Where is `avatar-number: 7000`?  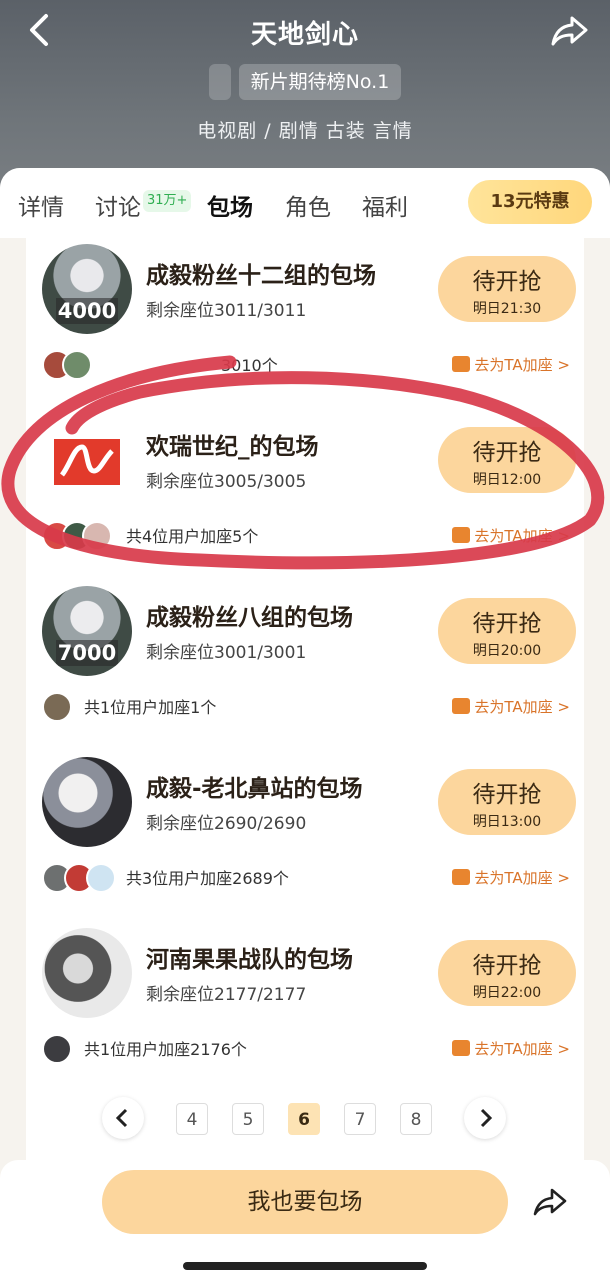 avatar-number: 7000 is located at coordinates (87, 653).